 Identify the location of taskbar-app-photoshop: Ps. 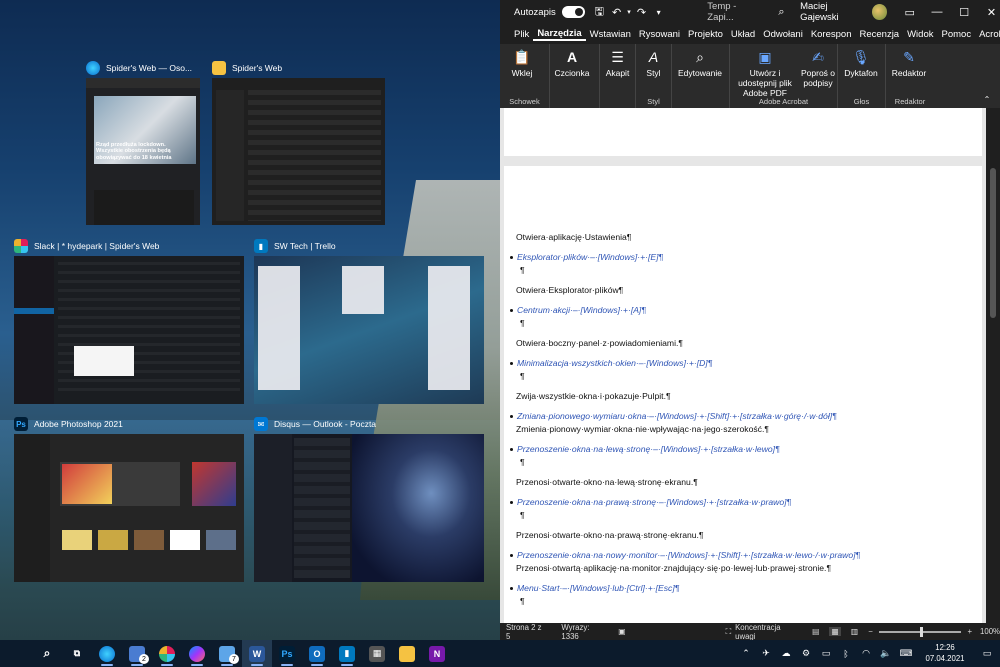
(287, 653).